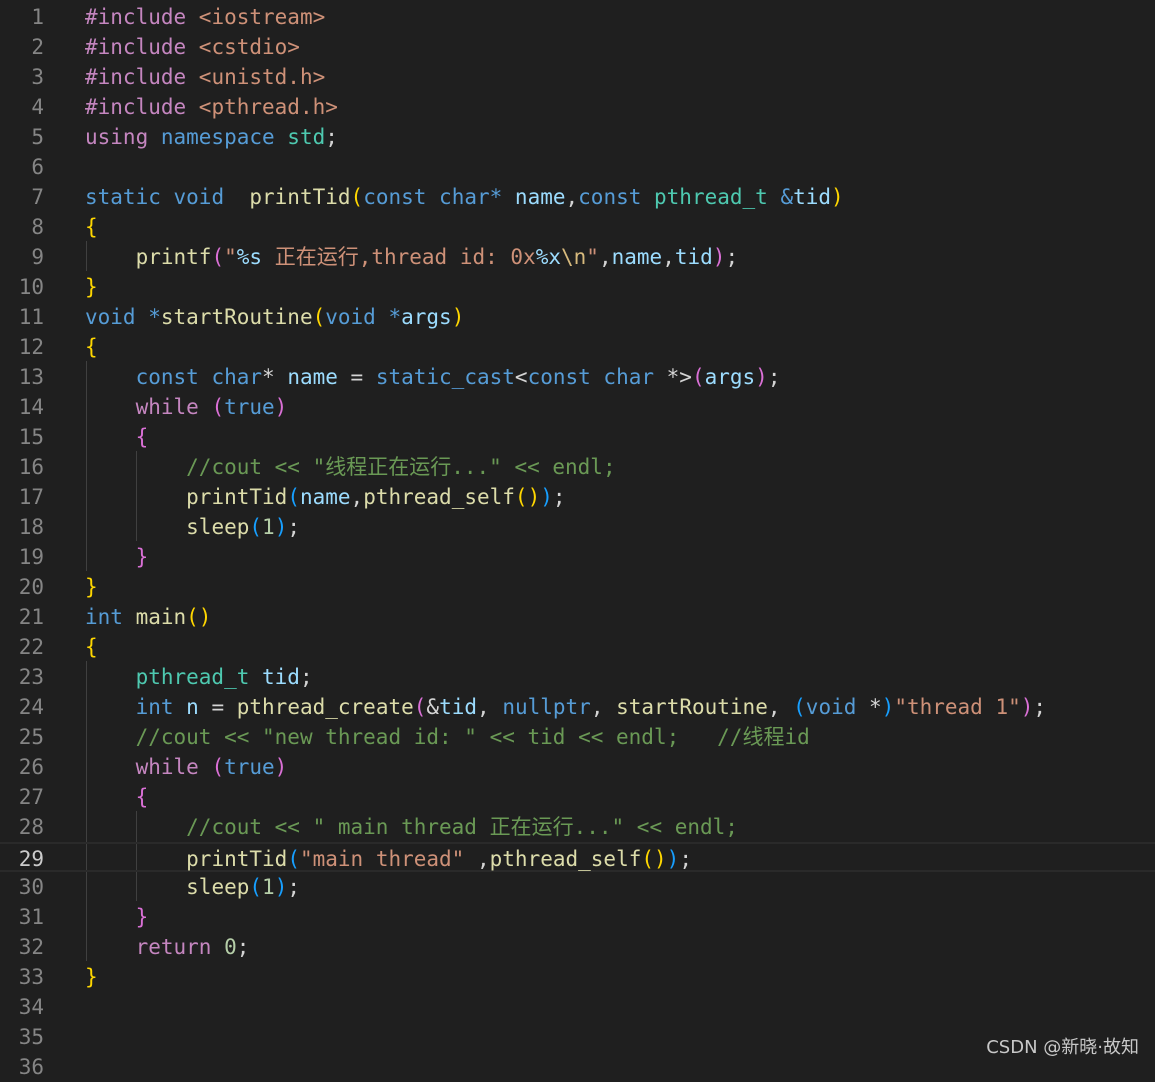  Describe the element at coordinates (399, 257) in the screenshot. I see `code-token: 正在运行,thread id: 0x` at that location.